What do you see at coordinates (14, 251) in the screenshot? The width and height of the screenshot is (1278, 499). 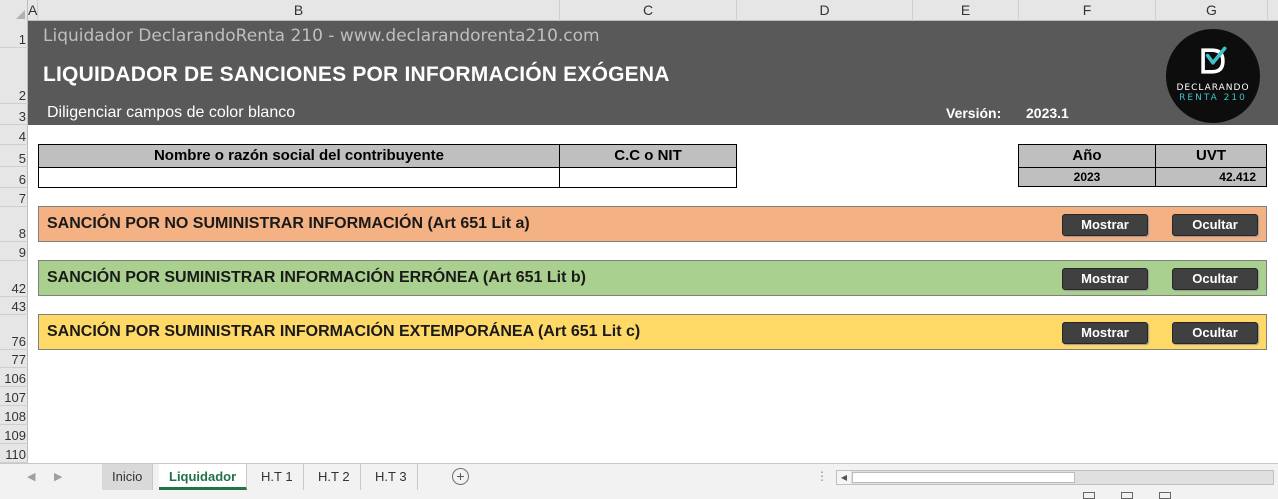 I see `row-header: 9` at bounding box center [14, 251].